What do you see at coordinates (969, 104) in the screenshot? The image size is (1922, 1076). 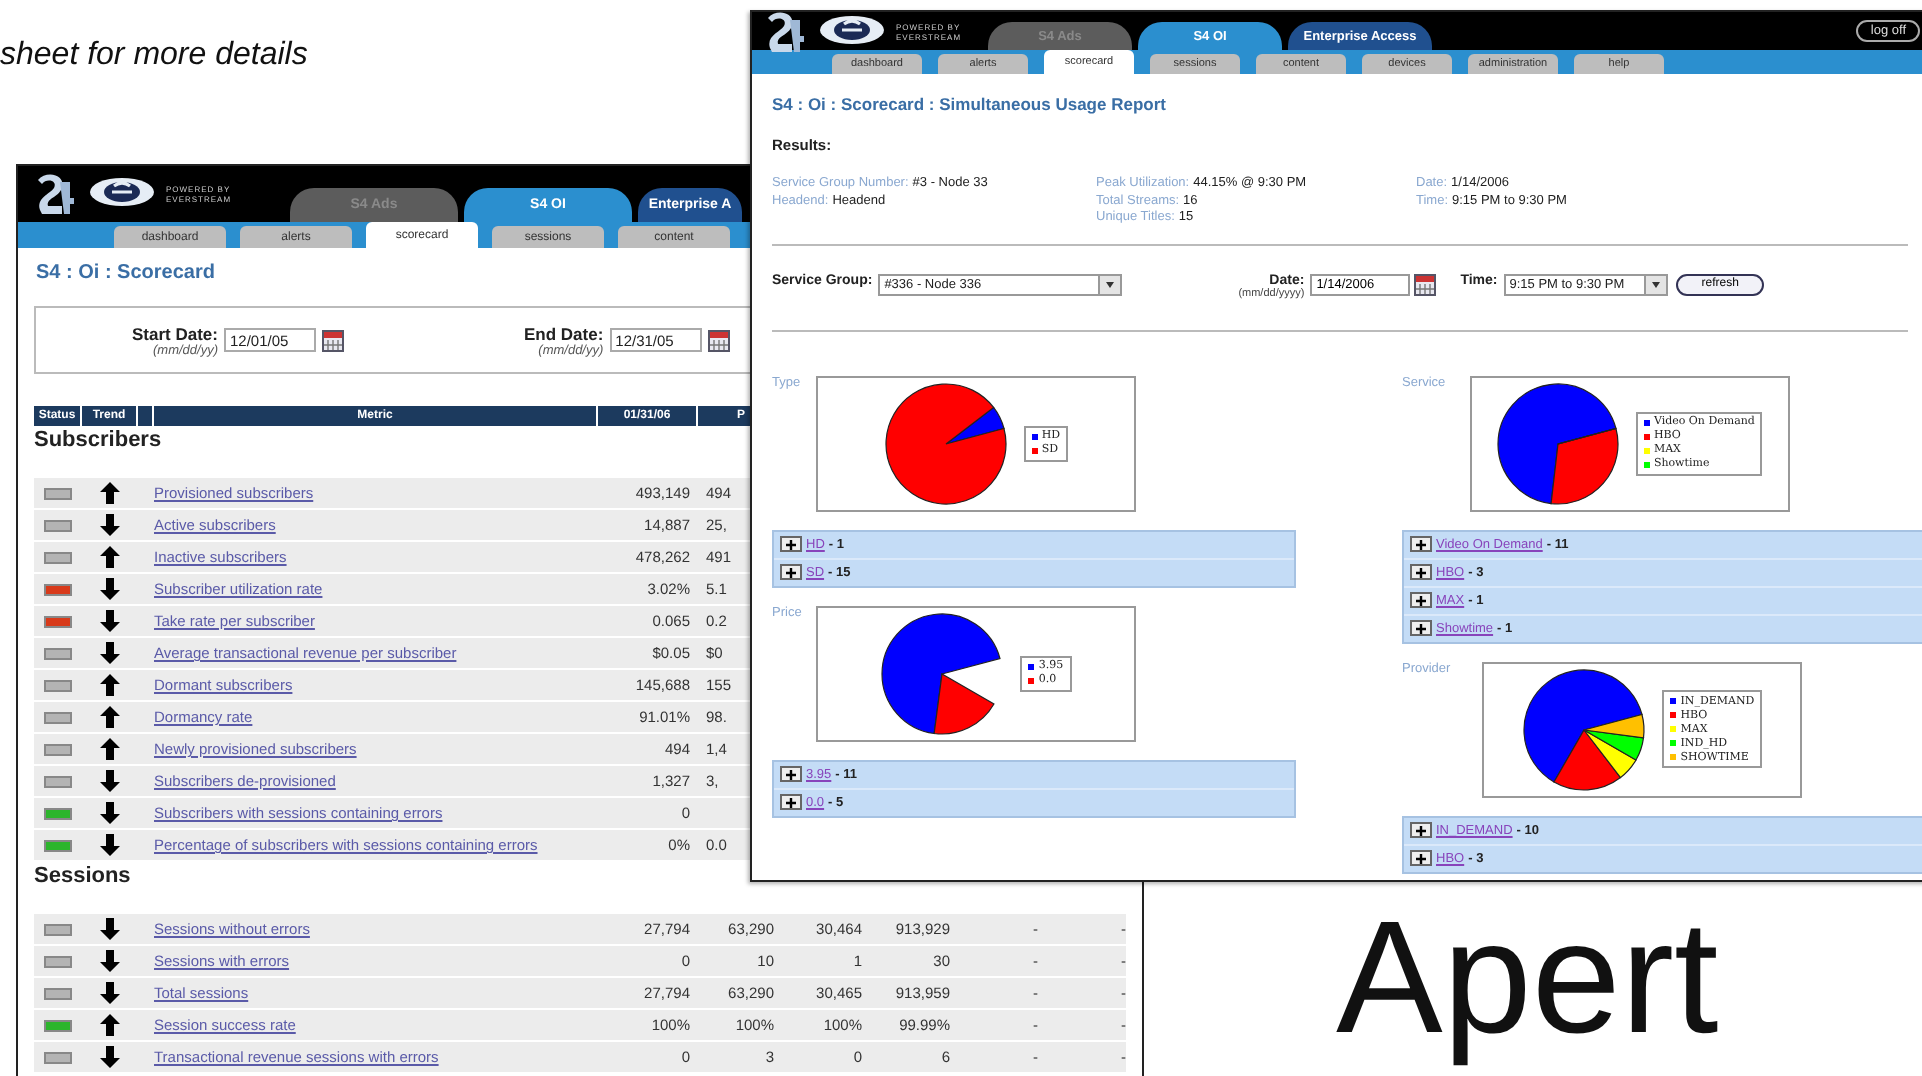 I see `page-title: S4 : Oi : Scorecard : Simultaneous Usage Report` at bounding box center [969, 104].